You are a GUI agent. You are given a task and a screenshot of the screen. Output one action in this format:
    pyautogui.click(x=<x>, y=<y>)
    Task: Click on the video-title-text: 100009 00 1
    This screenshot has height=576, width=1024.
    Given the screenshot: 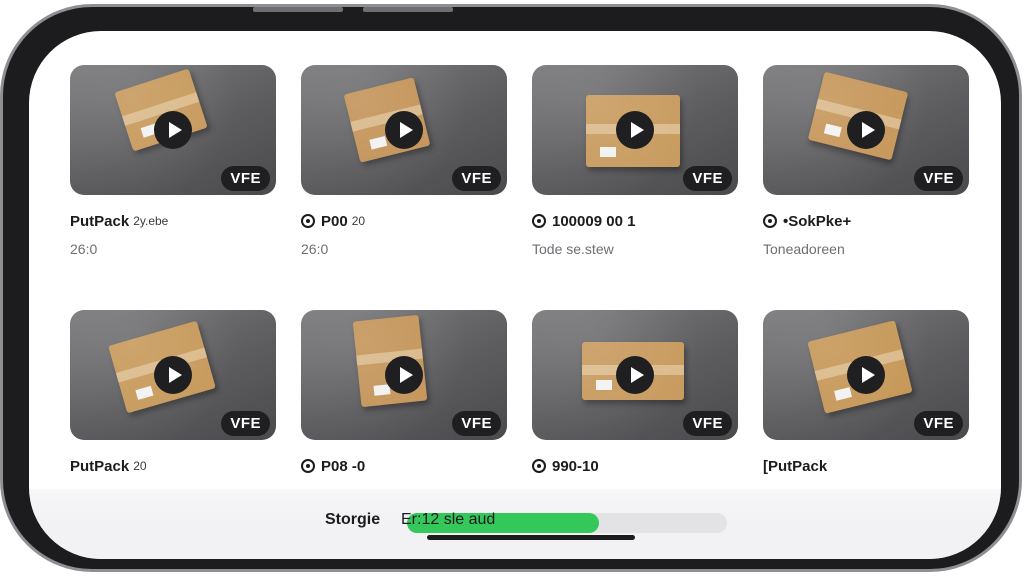 What is the action you would take?
    pyautogui.click(x=594, y=221)
    